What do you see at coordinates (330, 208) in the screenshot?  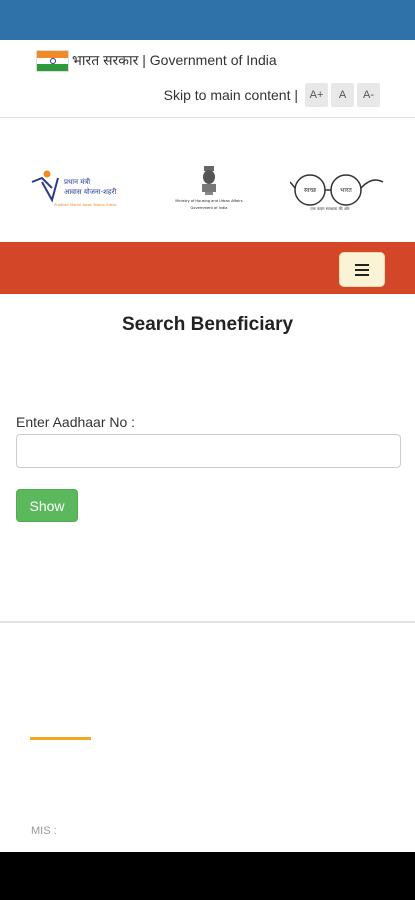 I see `svg-text: एक कदम स्वच्छता की ओर` at bounding box center [330, 208].